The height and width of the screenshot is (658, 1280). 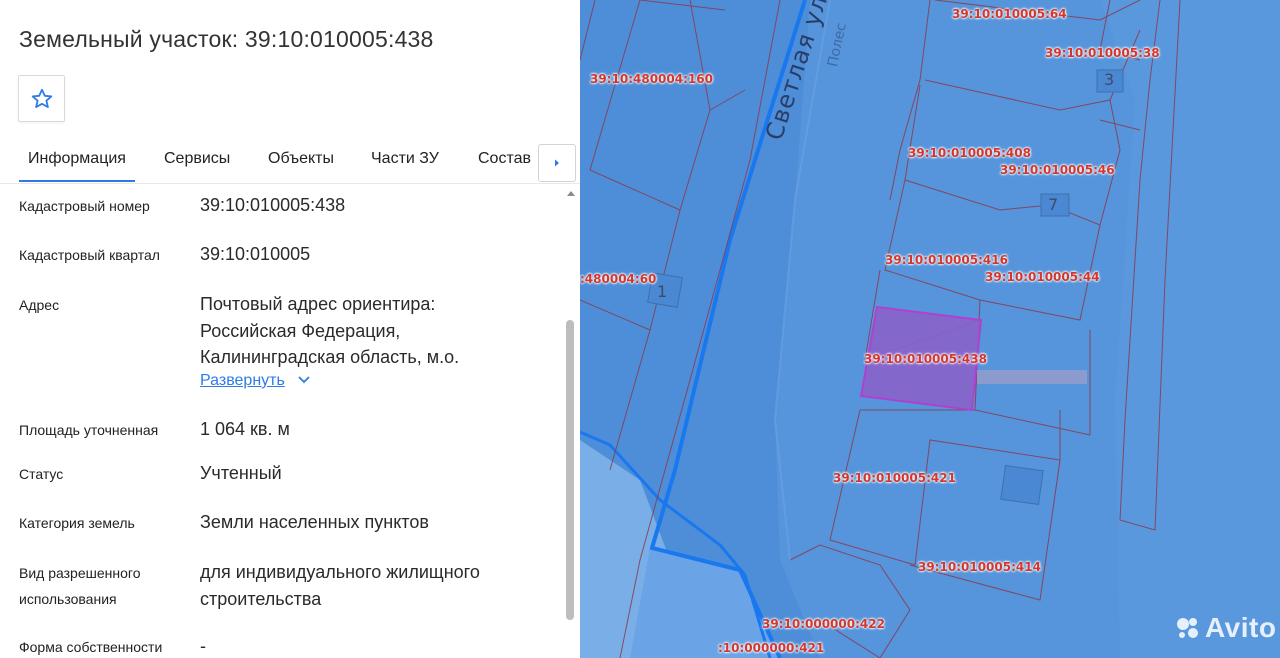 I want to click on building-number: 3, so click(x=1109, y=79).